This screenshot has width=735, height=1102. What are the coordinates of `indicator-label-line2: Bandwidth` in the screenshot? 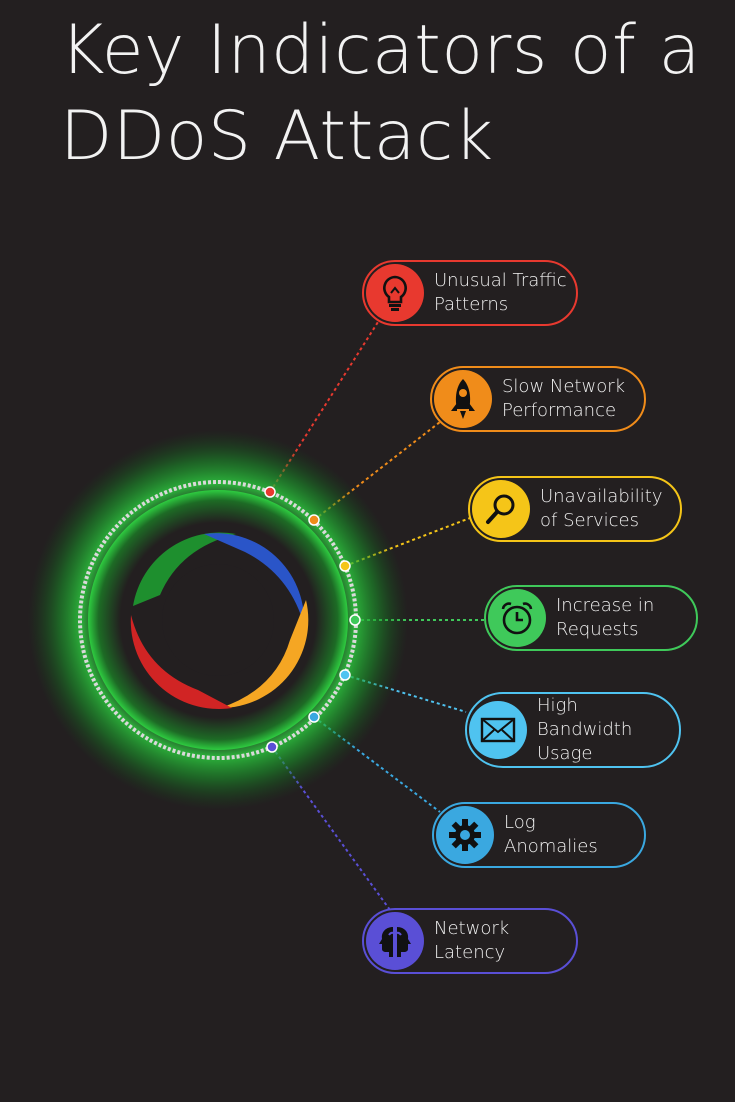 It's located at (585, 729).